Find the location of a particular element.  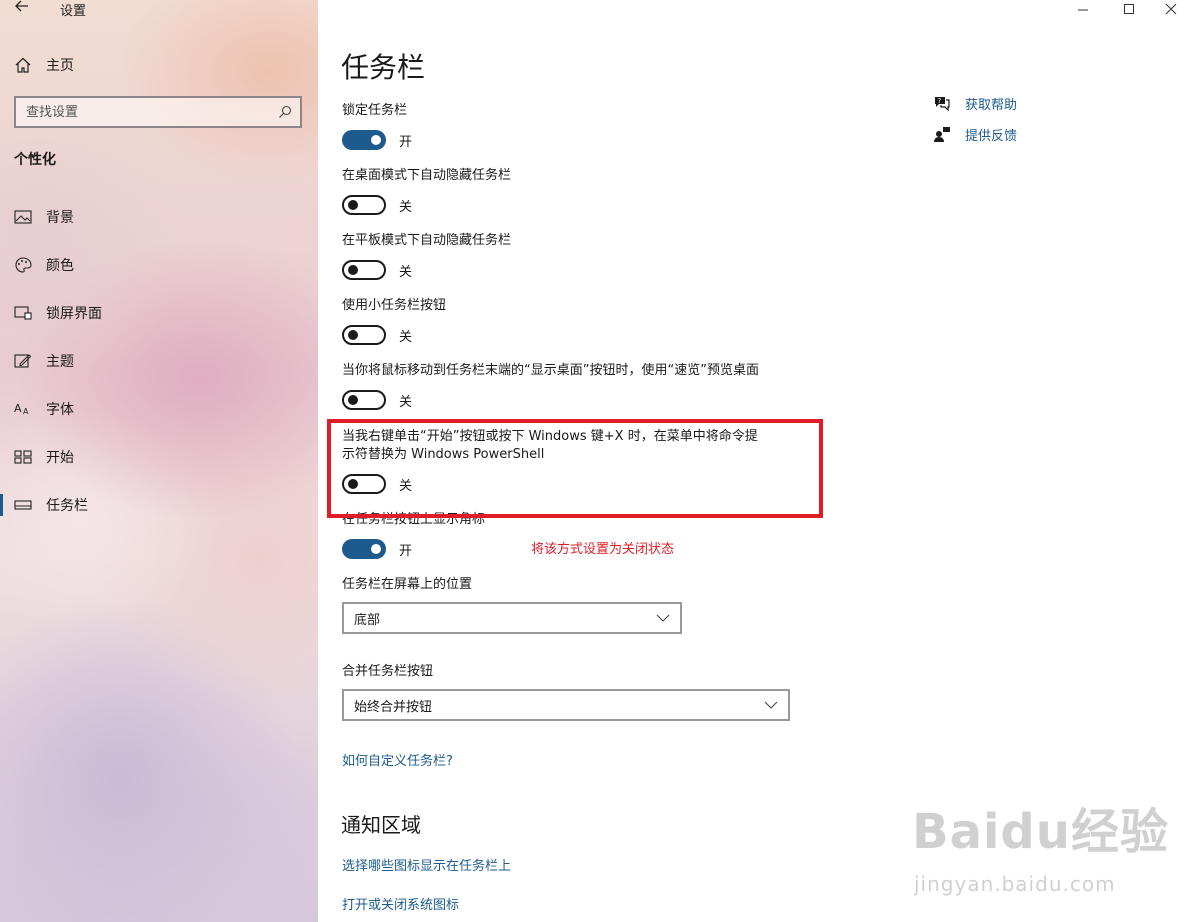

setting-small-buttons-row: 关 is located at coordinates (377, 335).